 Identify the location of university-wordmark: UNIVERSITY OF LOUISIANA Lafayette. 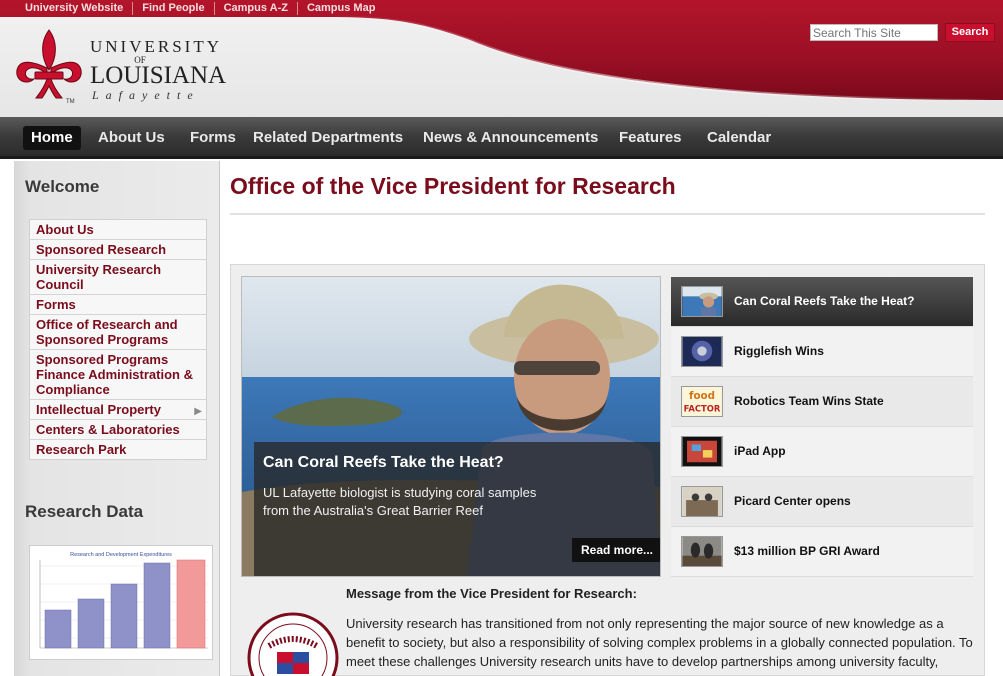
(160, 70).